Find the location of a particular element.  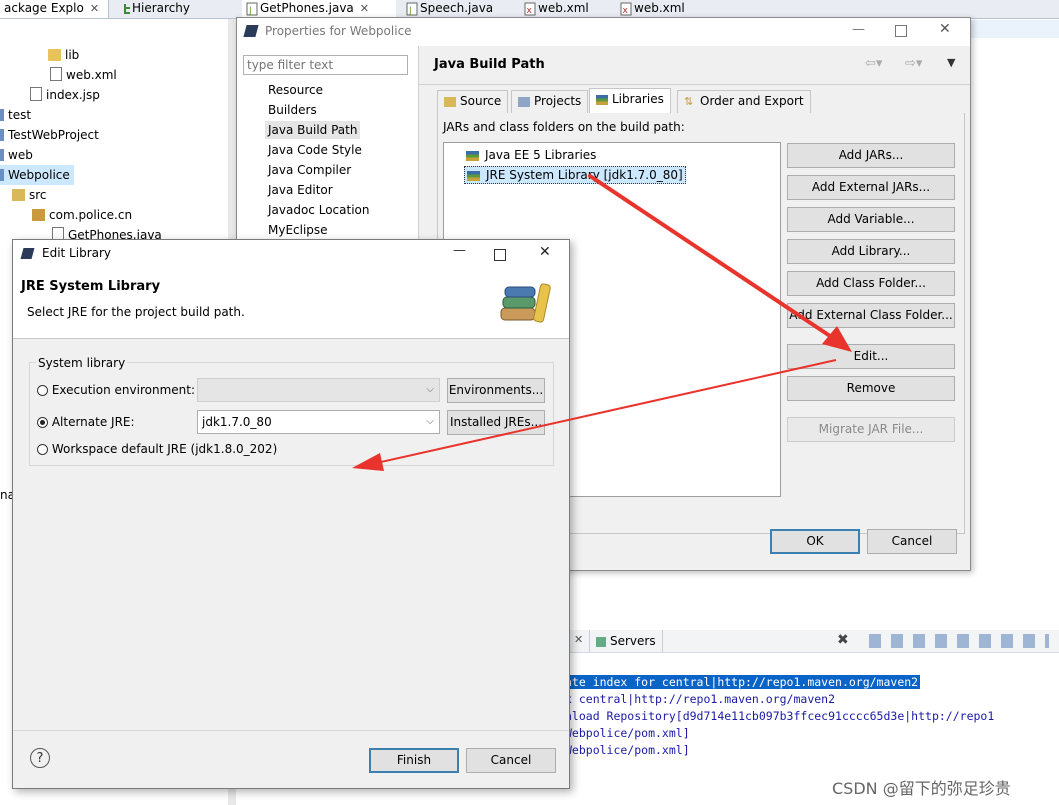

csdn-watermark: CSDN @留下的弥足珍贵 is located at coordinates (921, 788).